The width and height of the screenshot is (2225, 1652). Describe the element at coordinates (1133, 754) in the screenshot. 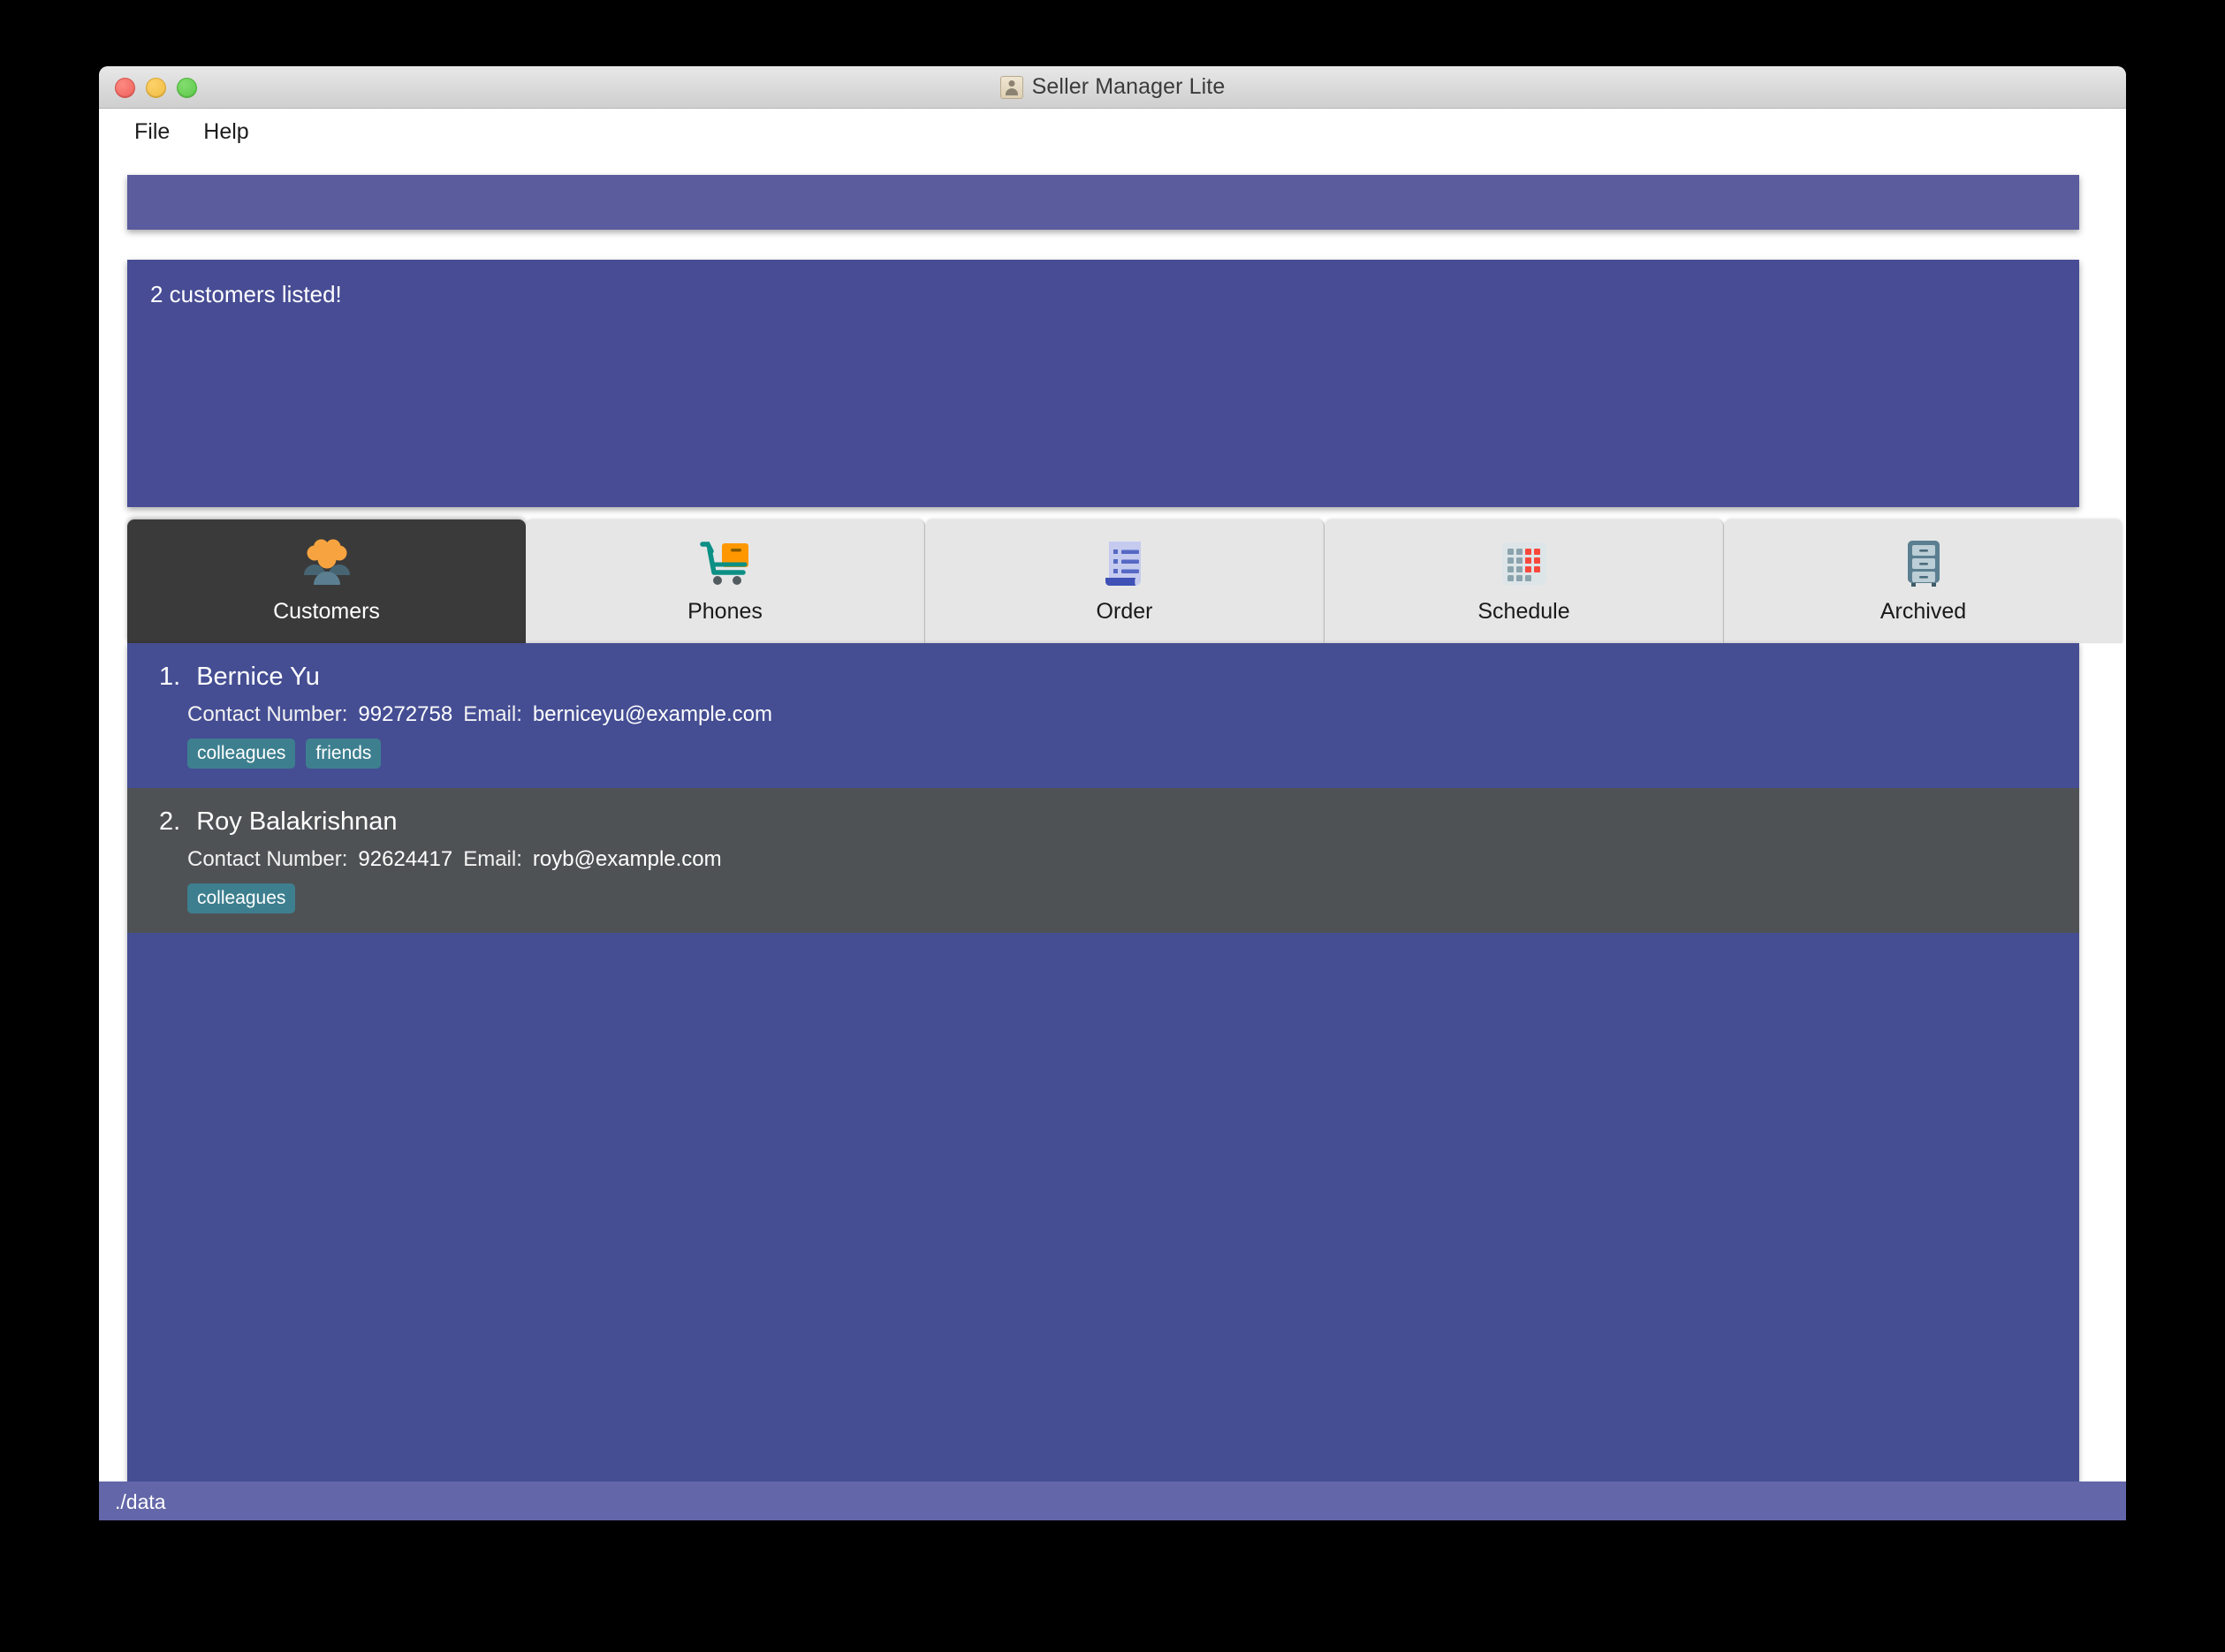

I see `list-item-tags: colleagues friends` at that location.